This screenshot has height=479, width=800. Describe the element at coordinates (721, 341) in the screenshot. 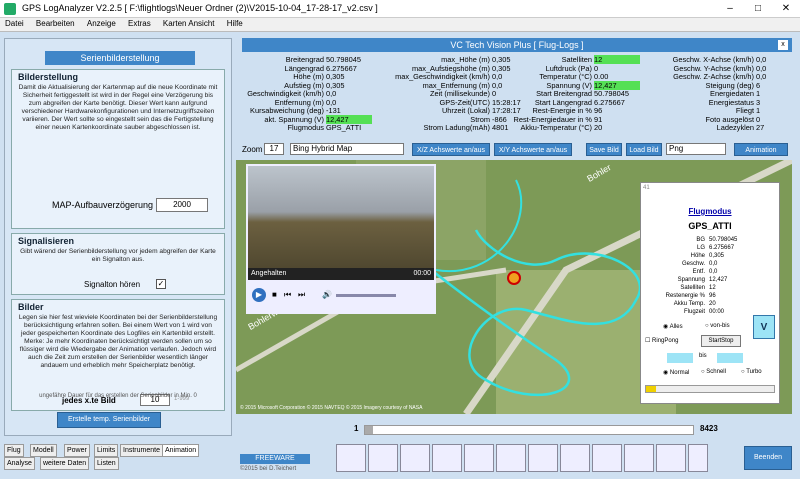

I see `start-stop-button: StartStop` at that location.